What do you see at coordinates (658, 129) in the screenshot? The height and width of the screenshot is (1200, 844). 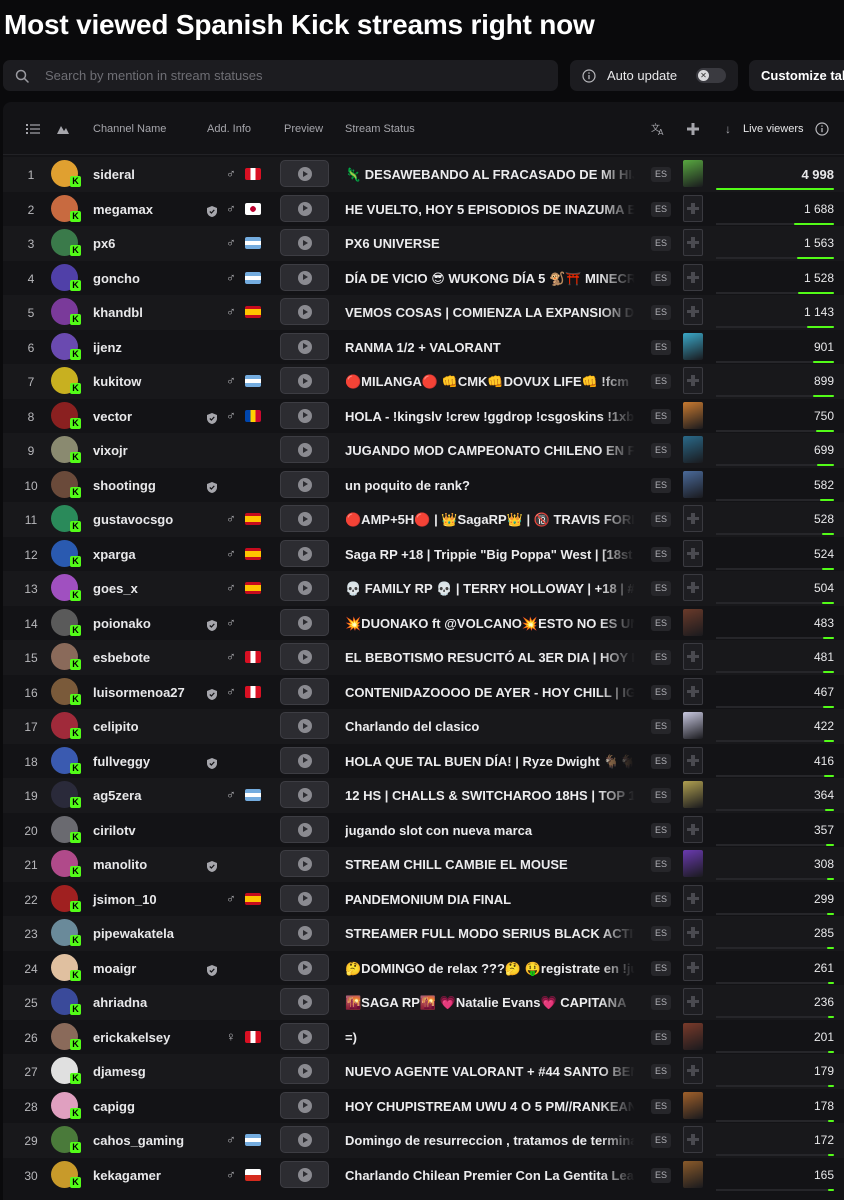 I see `translate-icon: 文A` at bounding box center [658, 129].